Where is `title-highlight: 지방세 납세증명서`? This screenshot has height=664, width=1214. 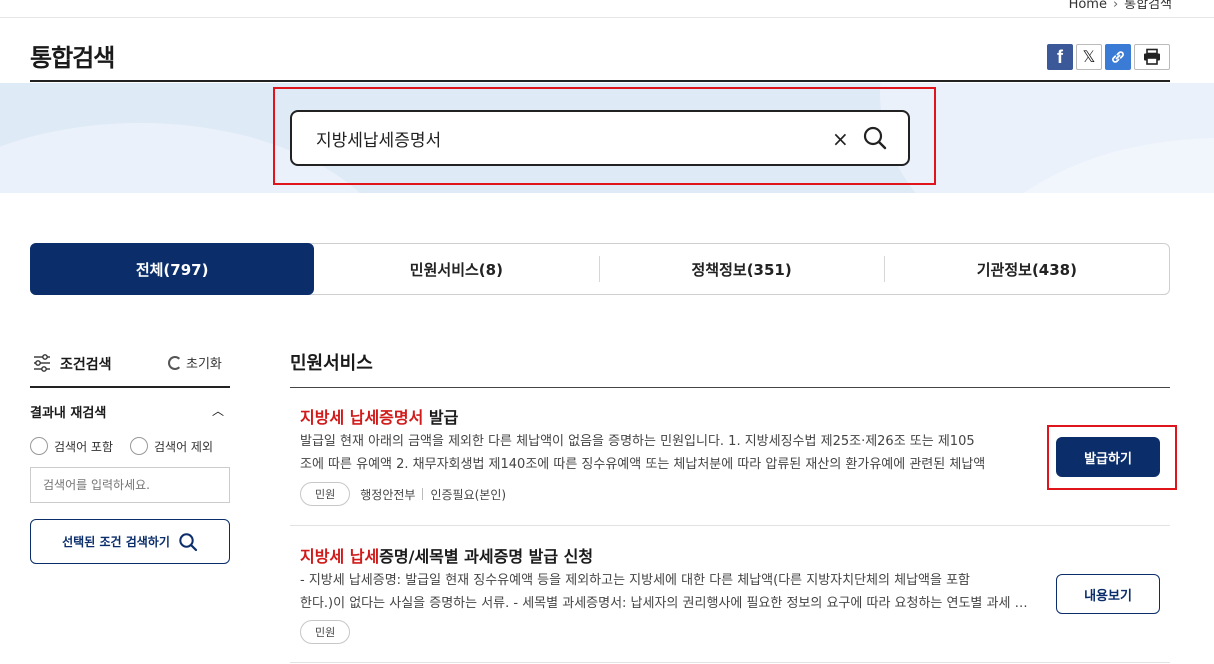 title-highlight: 지방세 납세증명서 is located at coordinates (362, 417).